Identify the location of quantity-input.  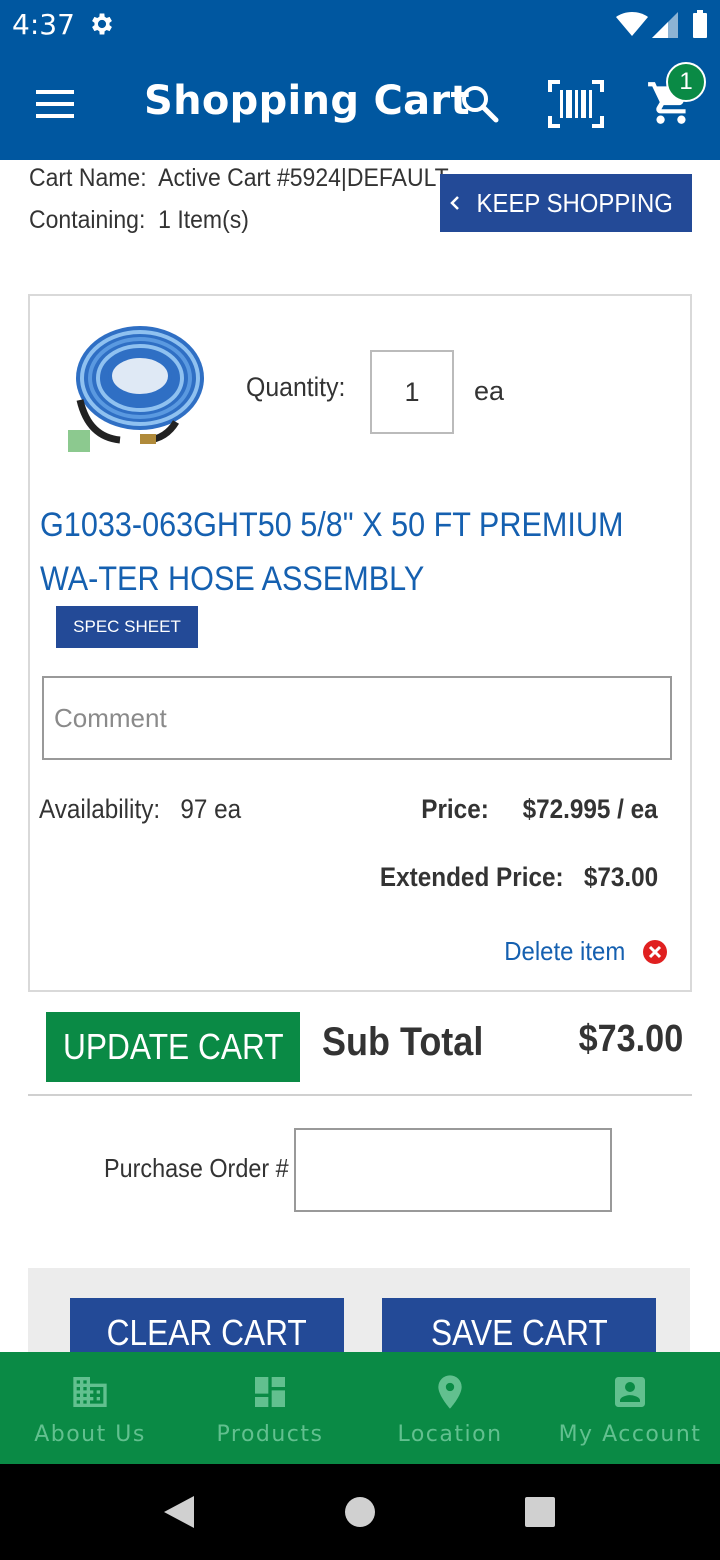
(412, 392).